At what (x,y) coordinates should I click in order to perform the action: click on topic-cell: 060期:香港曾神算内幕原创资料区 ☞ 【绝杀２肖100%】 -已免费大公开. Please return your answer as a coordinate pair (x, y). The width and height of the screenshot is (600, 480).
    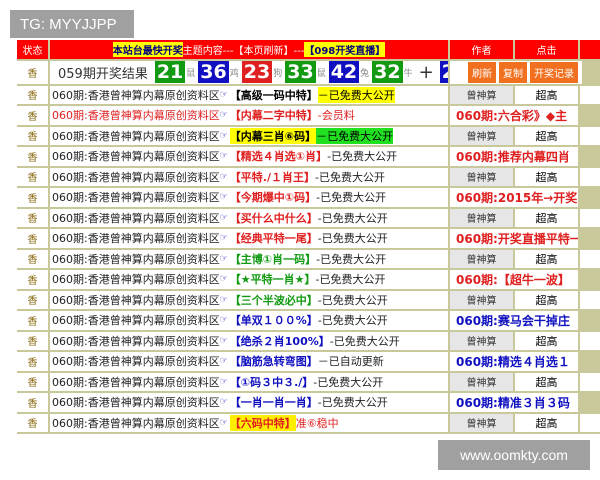
    Looking at the image, I should click on (250, 340).